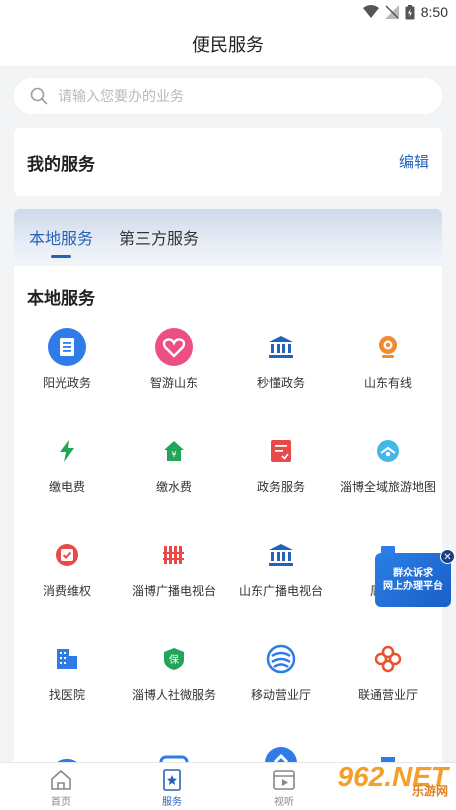 This screenshot has height=810, width=456. I want to click on service-mobile-hall: 移动营业厅, so click(281, 671).